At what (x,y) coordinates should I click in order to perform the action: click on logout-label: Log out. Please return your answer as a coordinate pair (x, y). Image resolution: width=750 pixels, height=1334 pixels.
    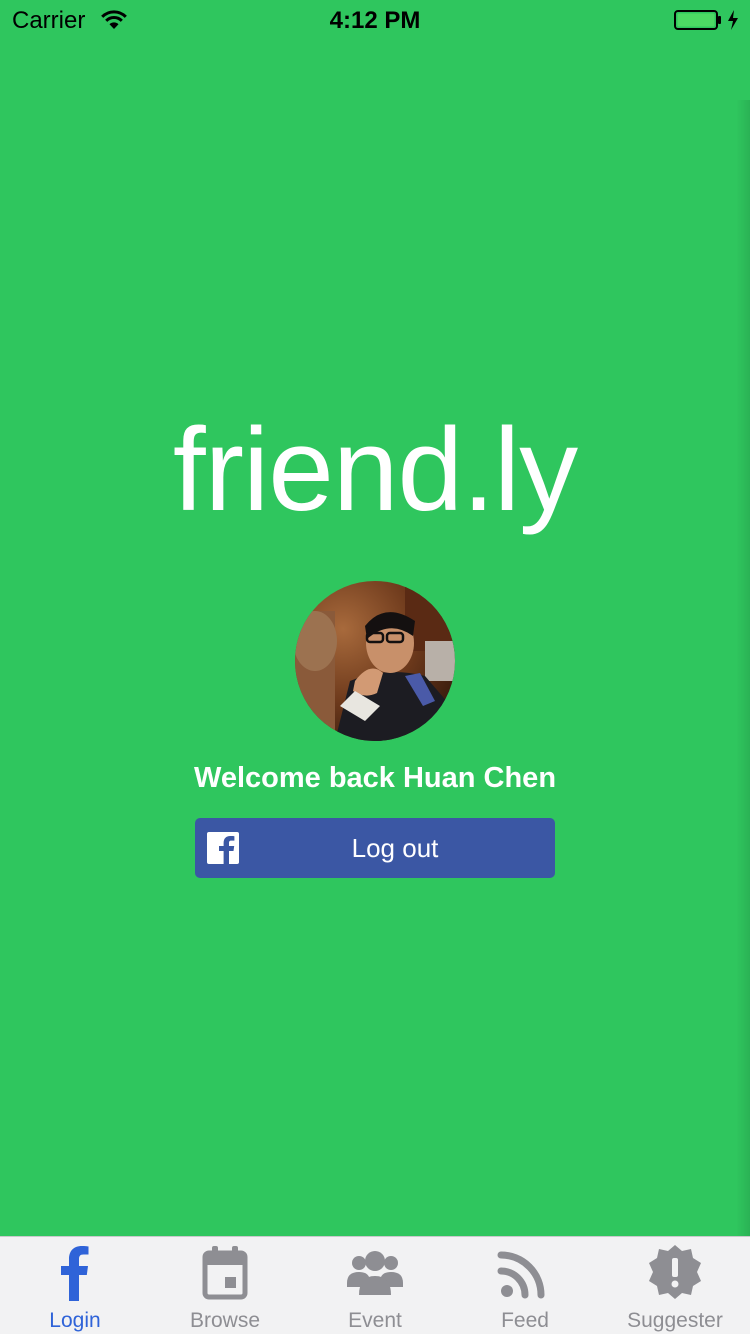
    Looking at the image, I should click on (395, 848).